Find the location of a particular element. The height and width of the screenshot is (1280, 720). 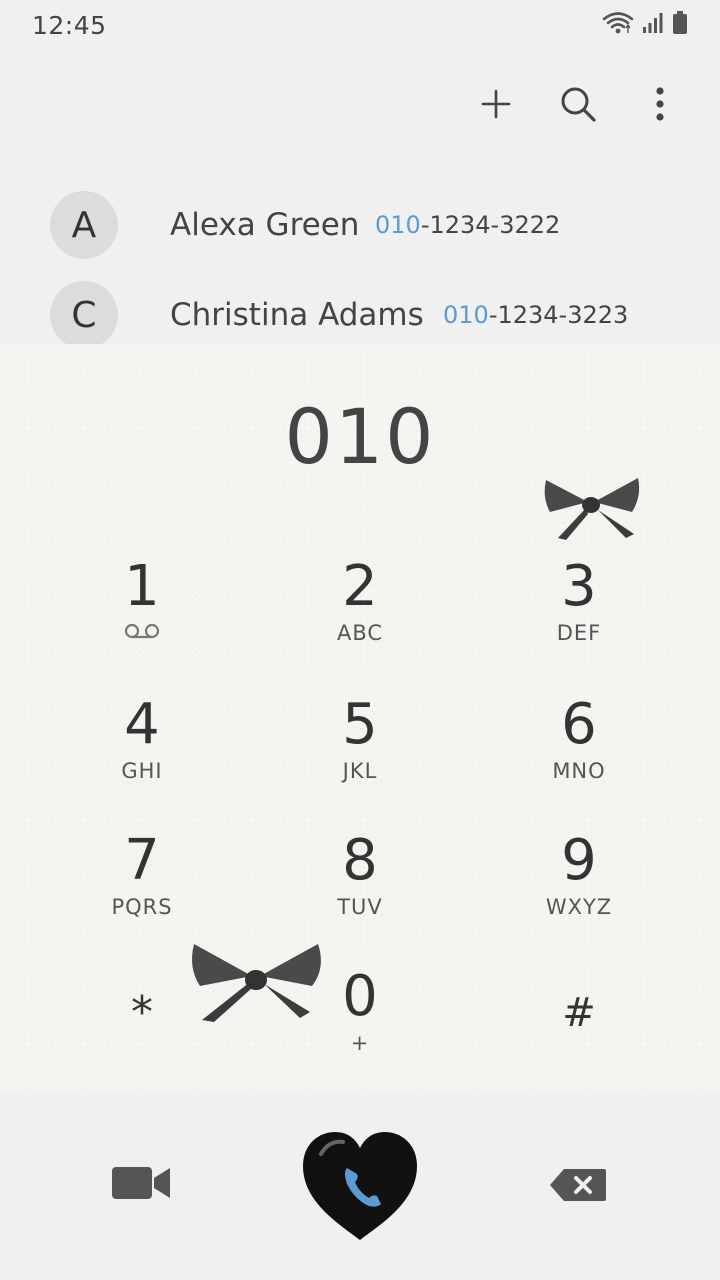

video-call-button is located at coordinates (141, 1185).